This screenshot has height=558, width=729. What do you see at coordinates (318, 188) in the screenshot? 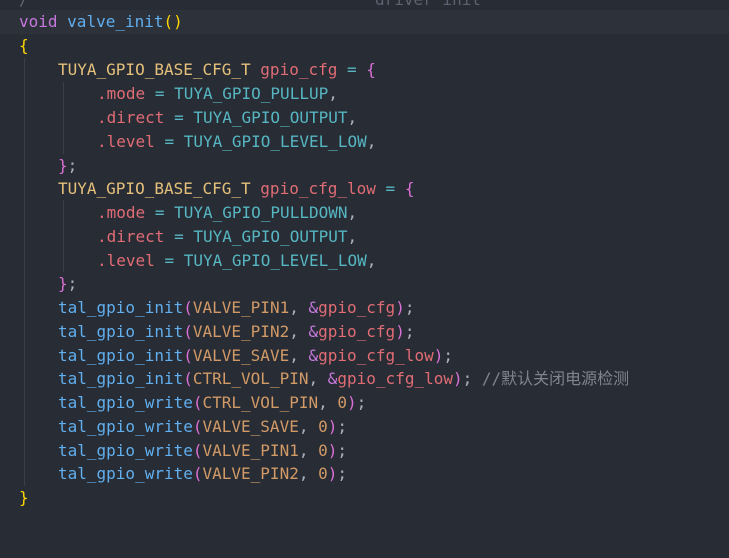
I see `variable-name: gpio_cfg_low` at bounding box center [318, 188].